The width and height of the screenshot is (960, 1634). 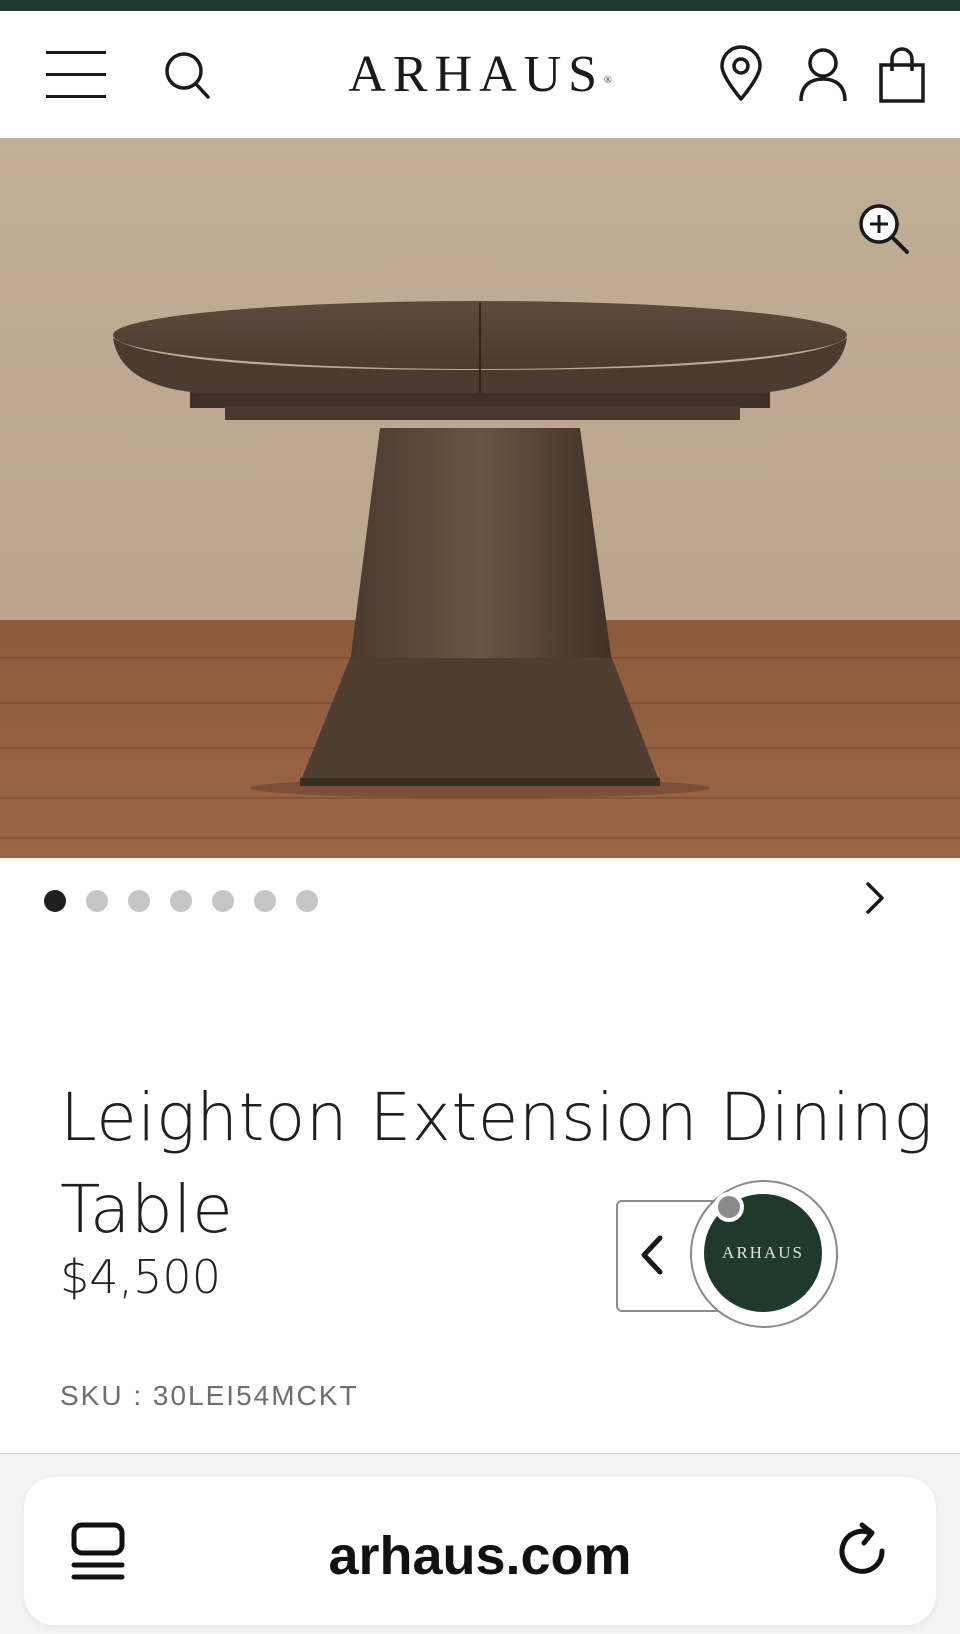 I want to click on shopping-bag-icon, so click(x=902, y=75).